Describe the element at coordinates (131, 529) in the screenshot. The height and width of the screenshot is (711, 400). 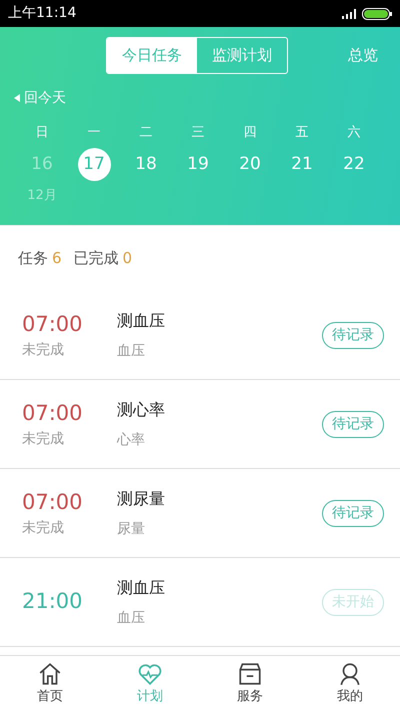
I see `task-category: 尿量` at that location.